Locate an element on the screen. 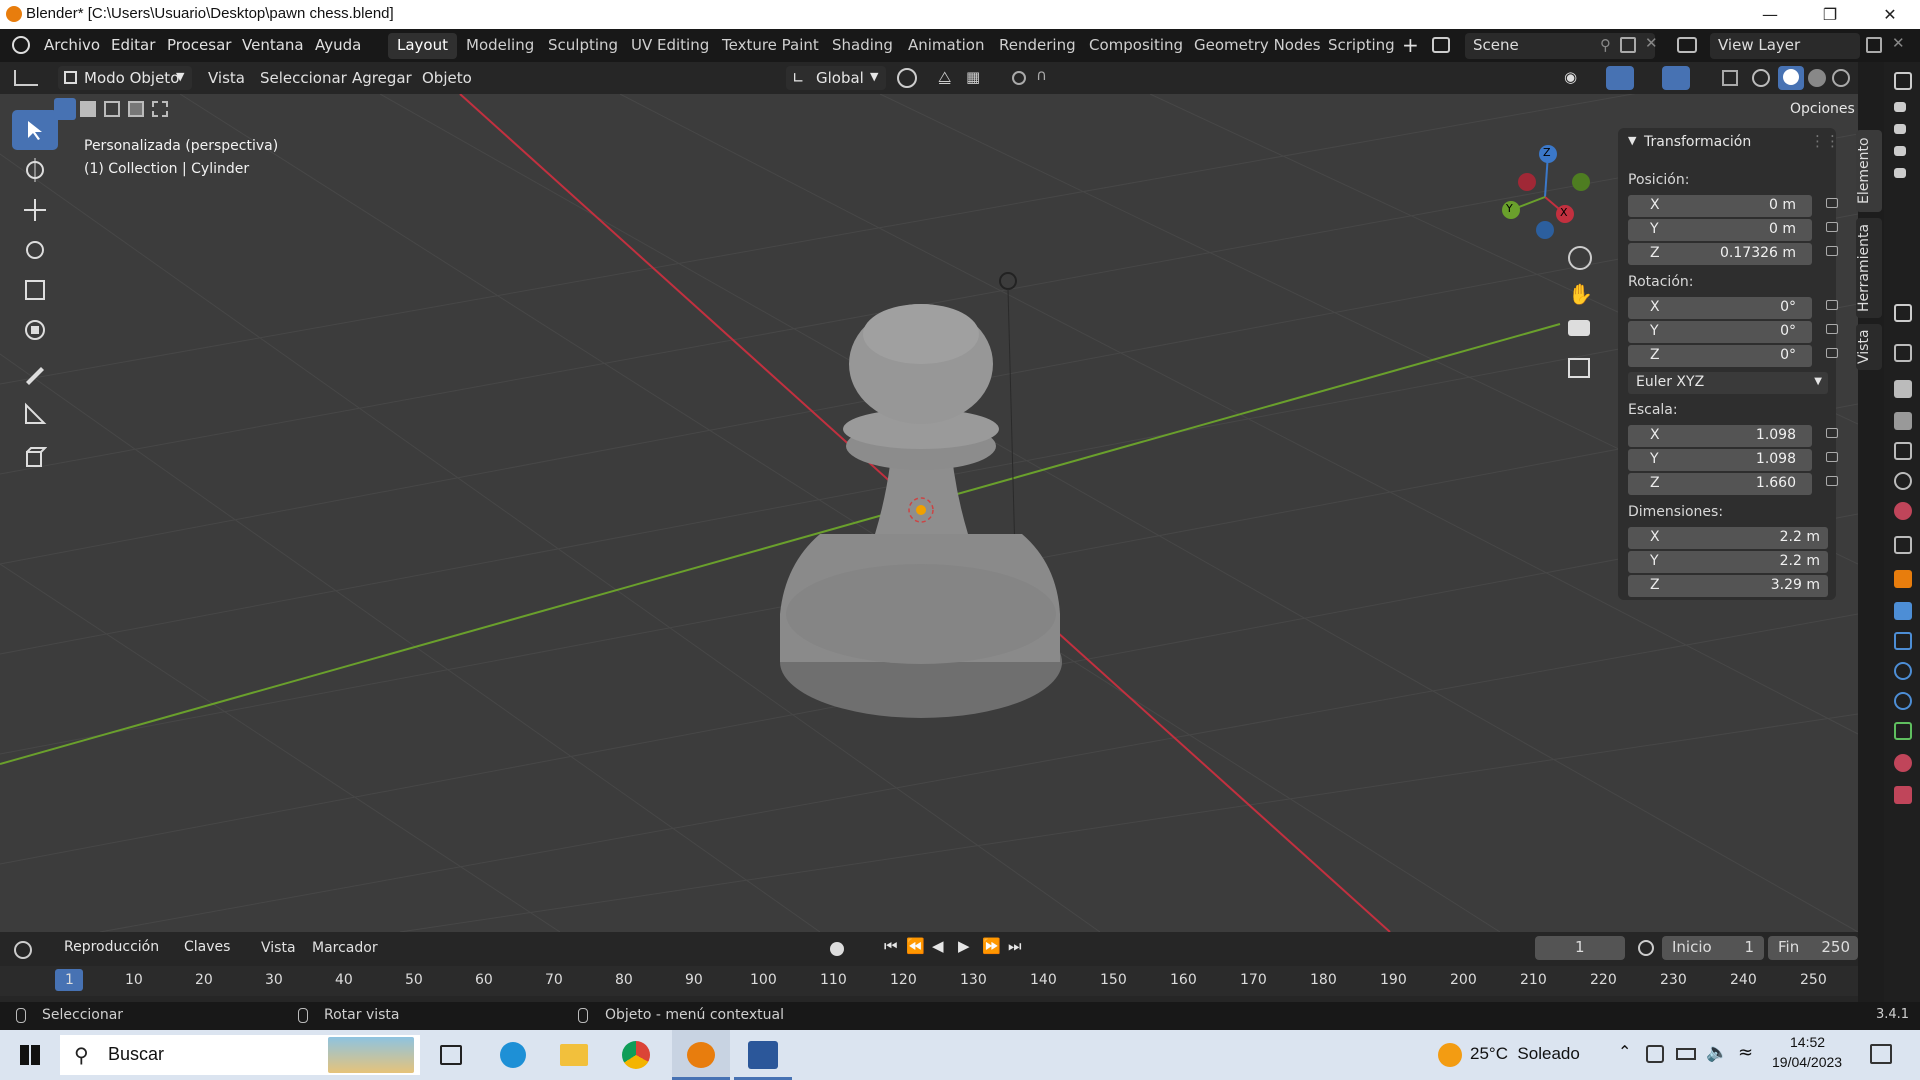 The image size is (1920, 1080). mode-dropdown: Modo Objeto ▼ is located at coordinates (125, 78).